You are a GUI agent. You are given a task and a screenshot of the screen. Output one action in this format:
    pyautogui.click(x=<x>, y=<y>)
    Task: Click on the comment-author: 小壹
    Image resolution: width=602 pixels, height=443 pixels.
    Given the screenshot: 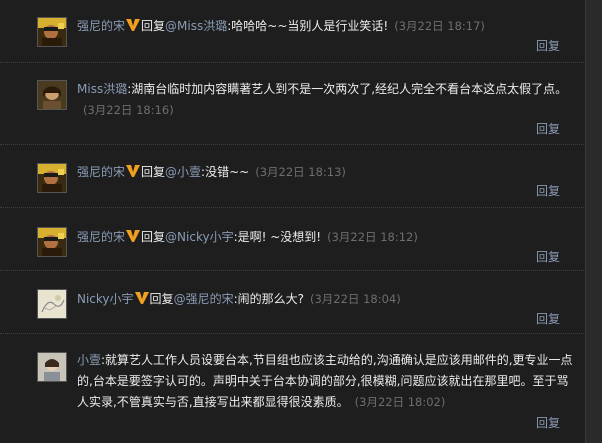 What is the action you would take?
    pyautogui.click(x=89, y=360)
    